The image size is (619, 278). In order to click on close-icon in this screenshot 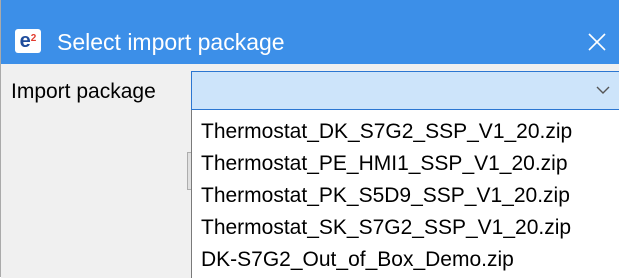, I will do `click(597, 42)`.